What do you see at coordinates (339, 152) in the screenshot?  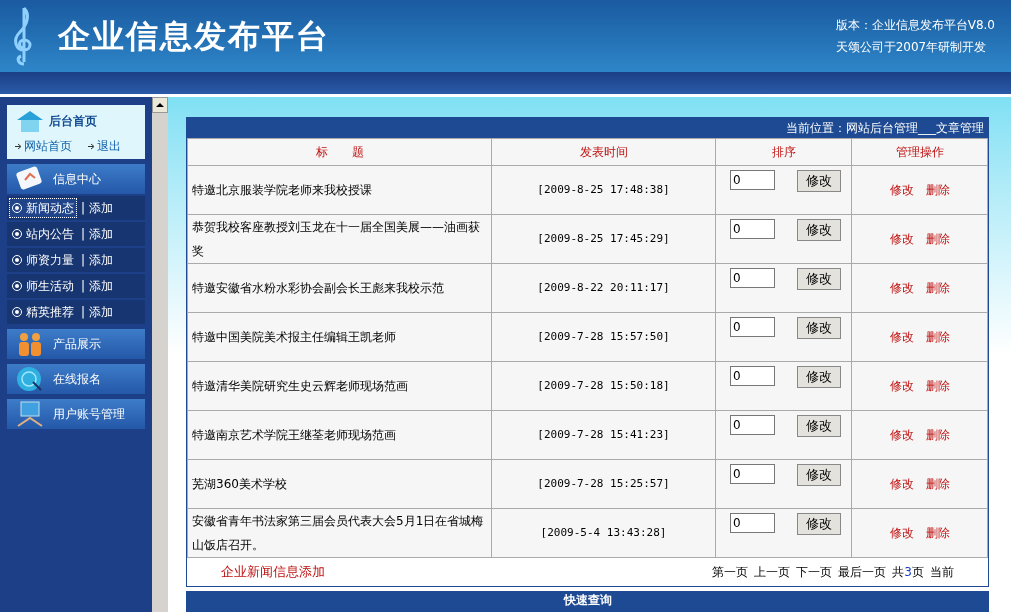 I see `column-header: 标 题` at bounding box center [339, 152].